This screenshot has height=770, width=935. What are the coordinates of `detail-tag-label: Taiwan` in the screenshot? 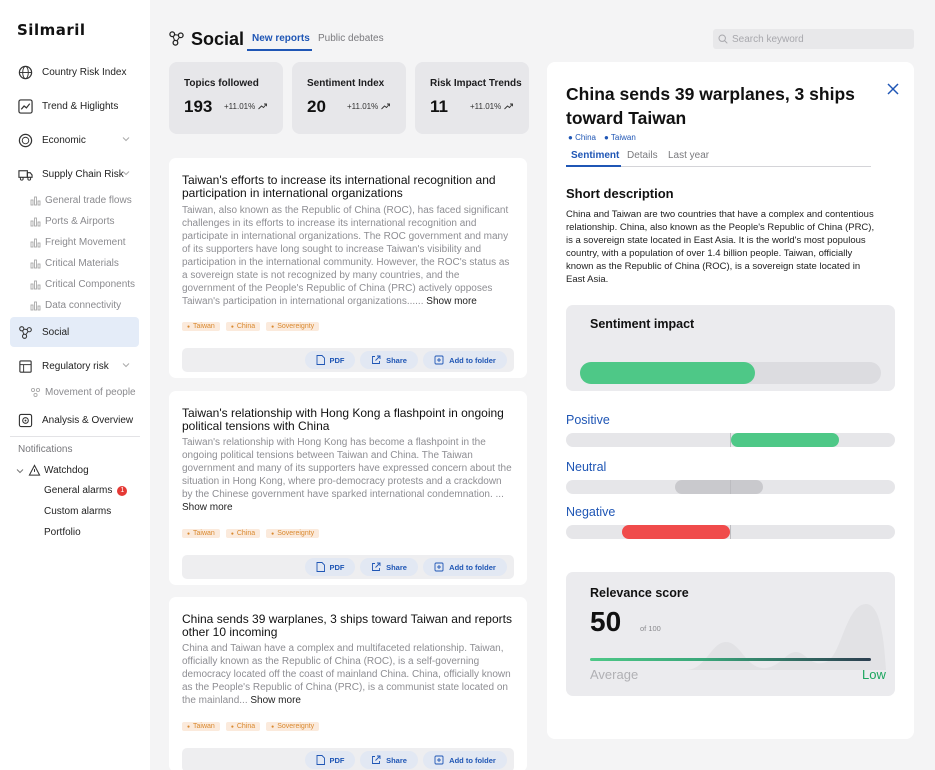 It's located at (623, 137).